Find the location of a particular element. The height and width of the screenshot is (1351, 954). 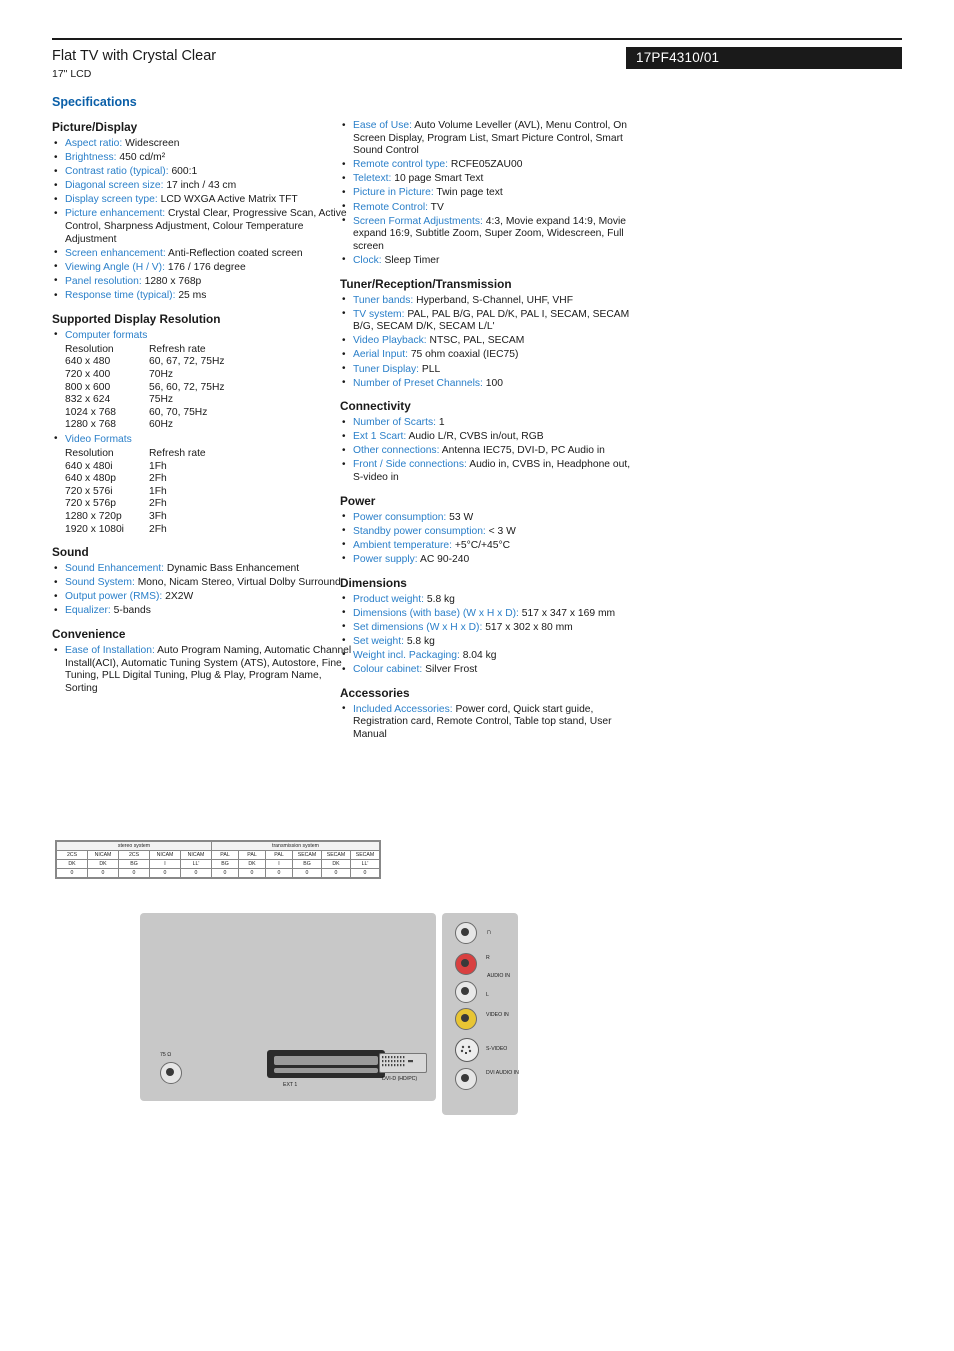

audio-in-right-label: R is located at coordinates (488, 958).